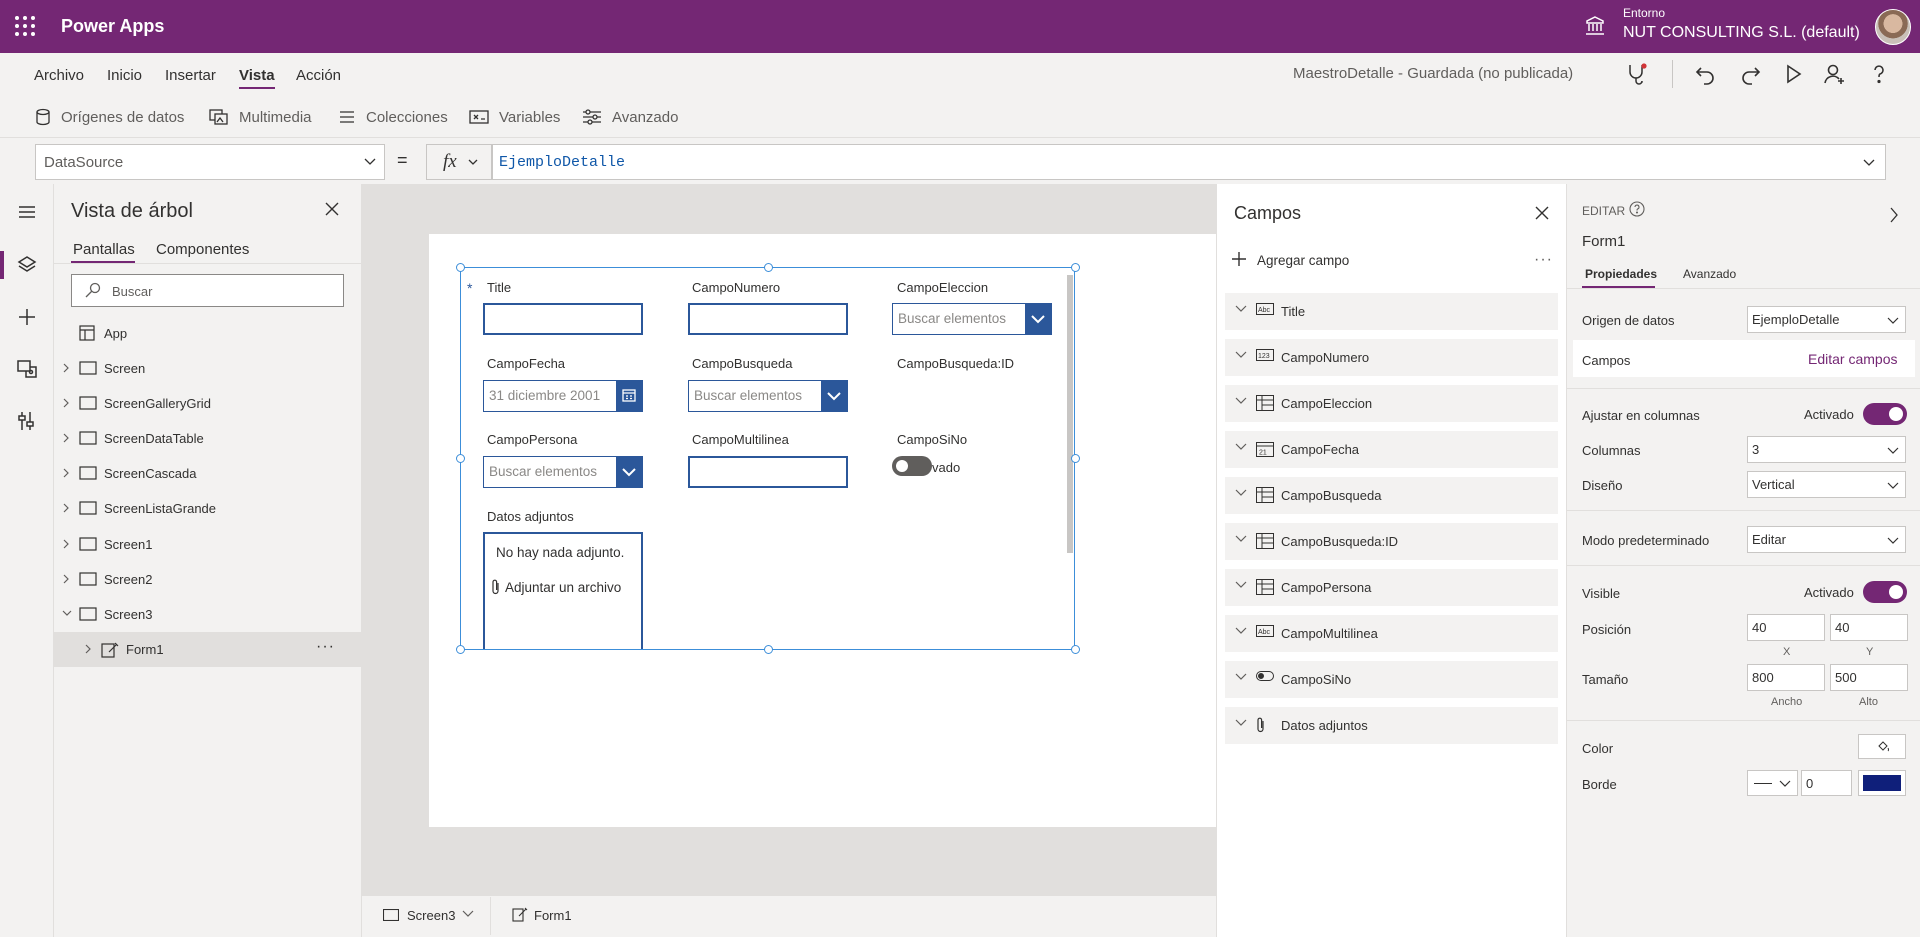 The image size is (1920, 937). I want to click on menu-inicio: Inicio, so click(124, 75).